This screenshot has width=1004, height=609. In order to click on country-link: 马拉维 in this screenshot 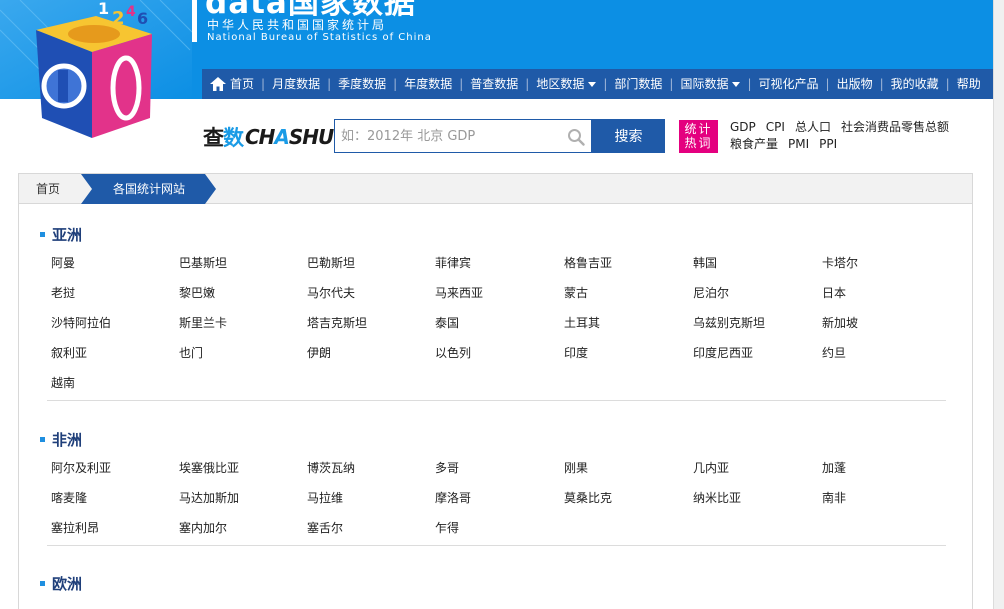, I will do `click(325, 498)`.